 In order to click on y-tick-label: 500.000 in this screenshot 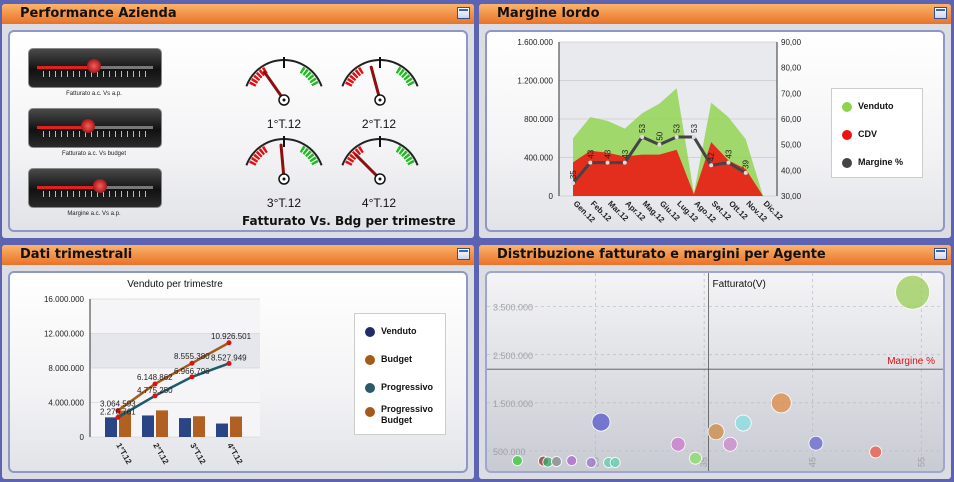, I will do `click(509, 452)`.